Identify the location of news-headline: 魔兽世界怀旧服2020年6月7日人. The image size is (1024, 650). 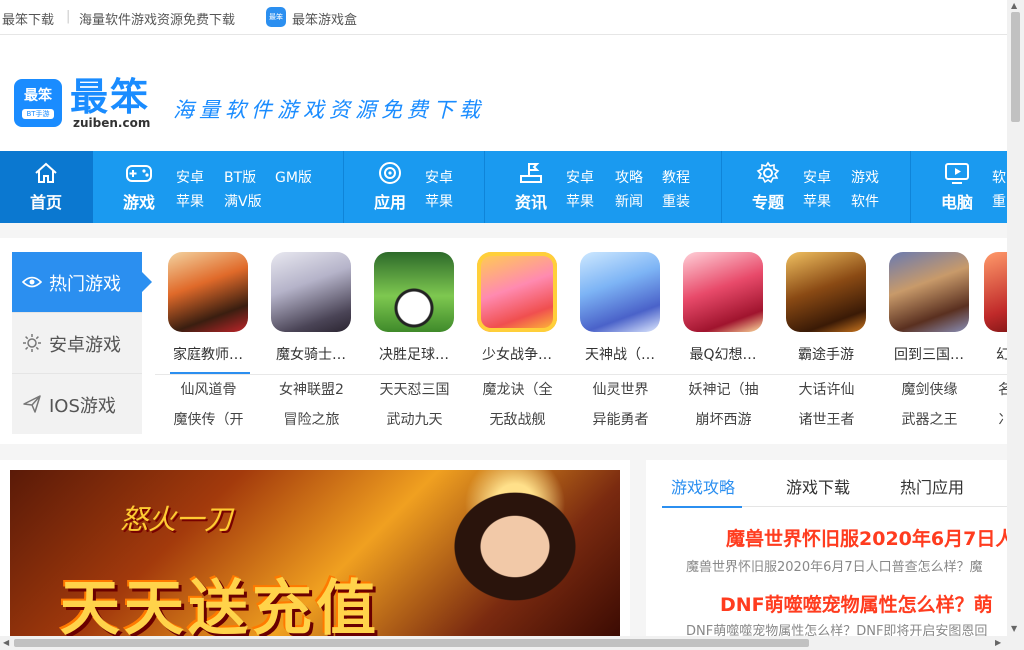
(866, 537).